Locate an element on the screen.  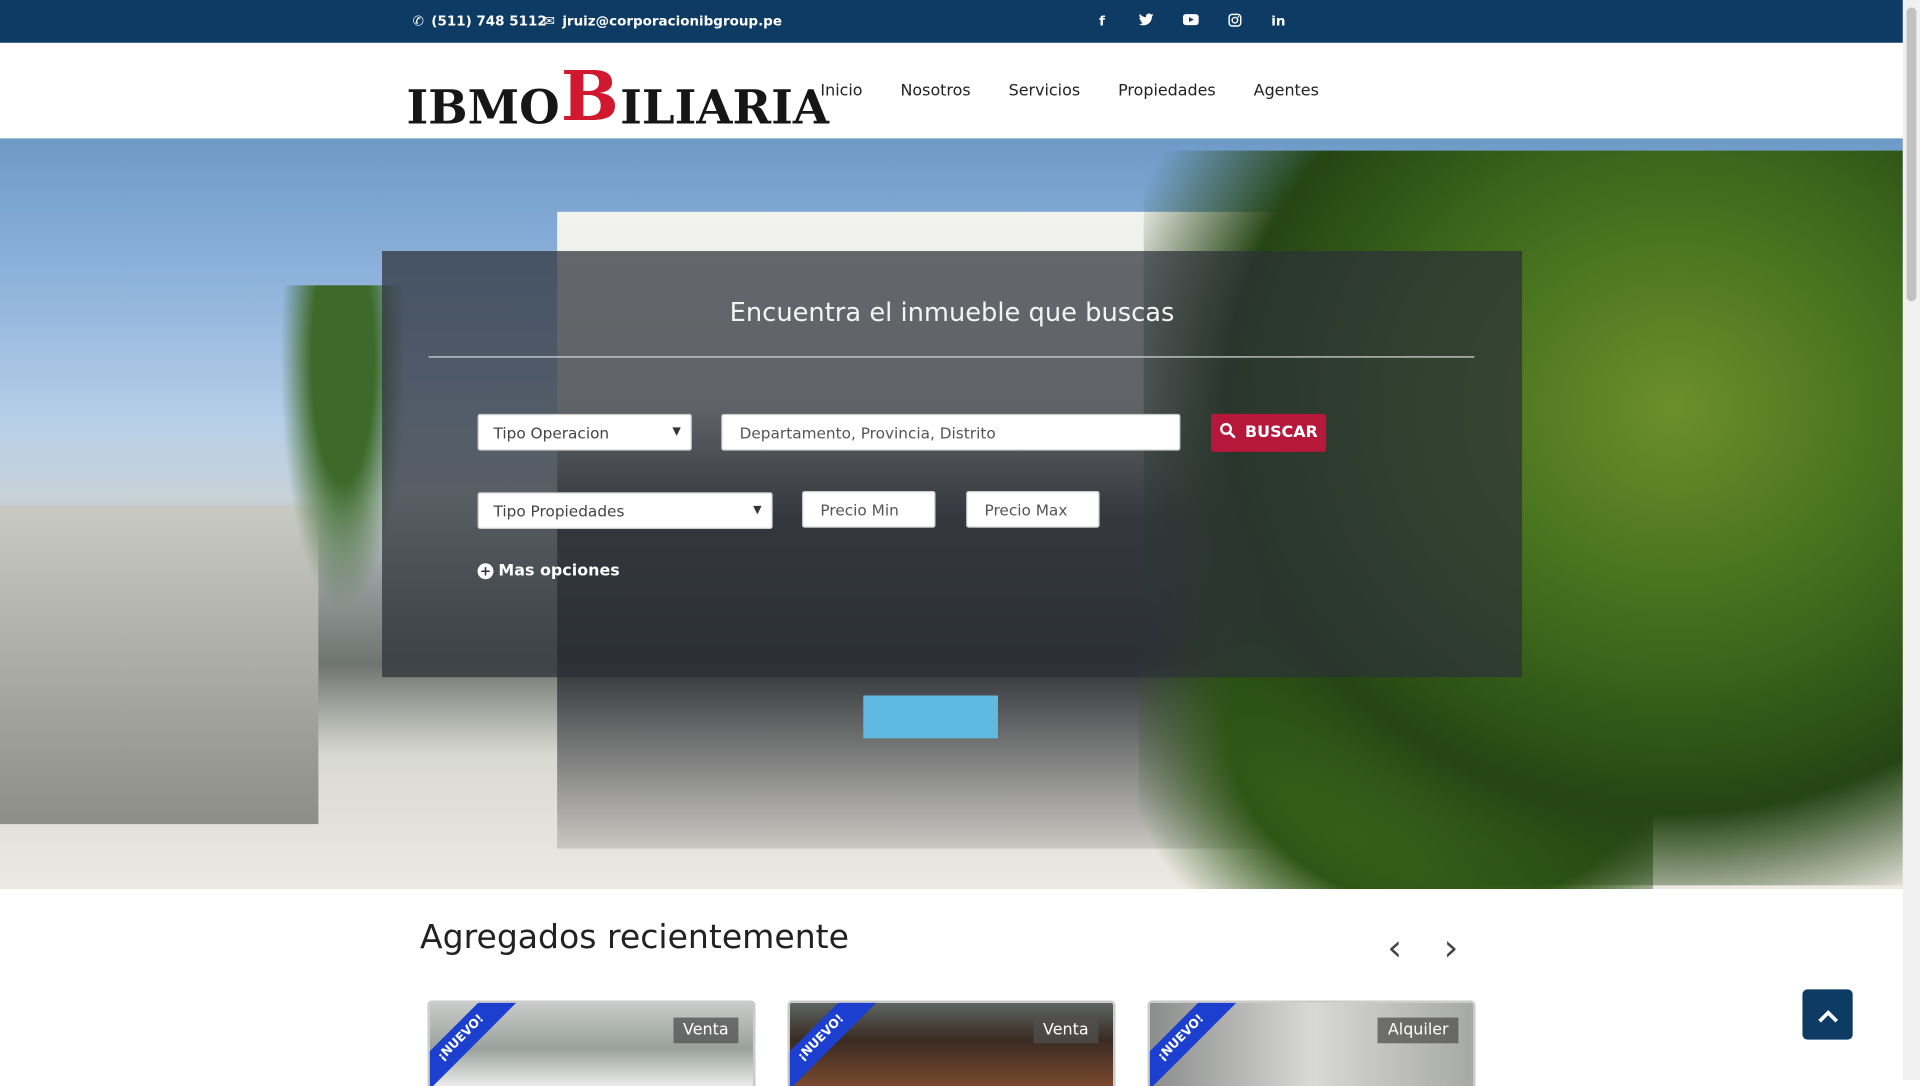
location-placeholder: Departamento, Provincia, Distrito is located at coordinates (867, 432).